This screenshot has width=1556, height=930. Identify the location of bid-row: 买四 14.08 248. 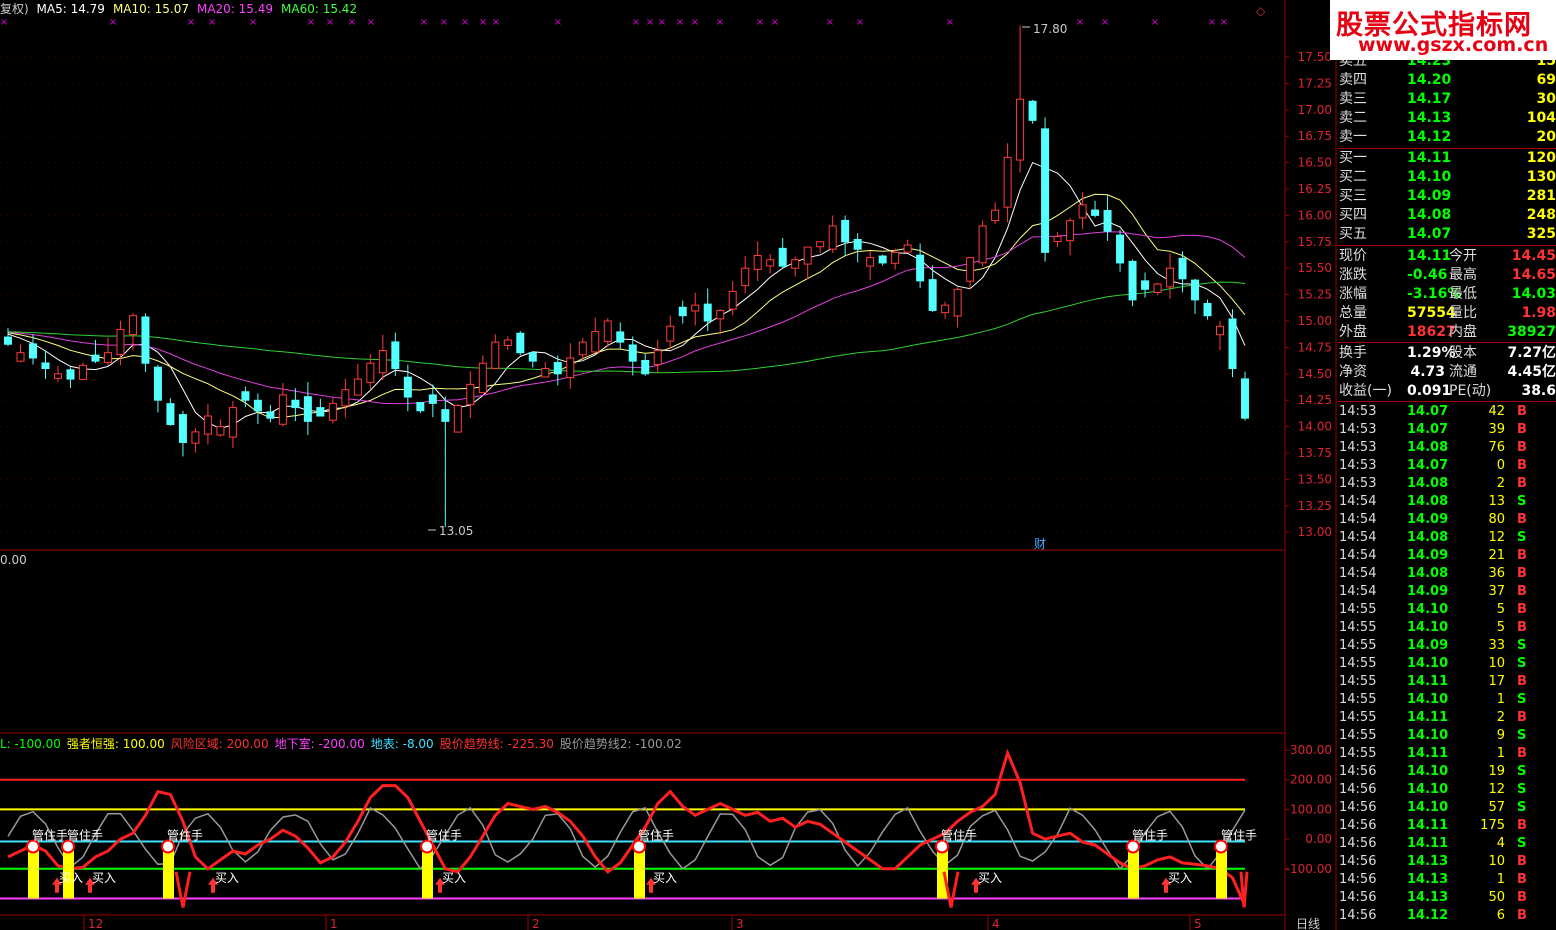
(1446, 215).